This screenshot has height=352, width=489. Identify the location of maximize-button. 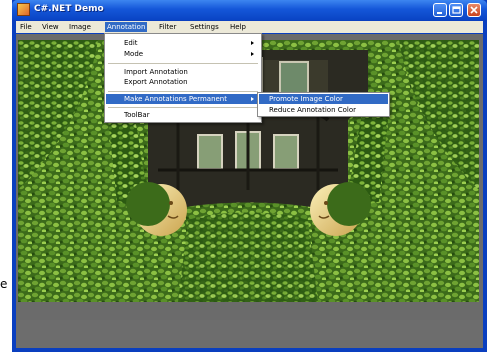
(456, 10).